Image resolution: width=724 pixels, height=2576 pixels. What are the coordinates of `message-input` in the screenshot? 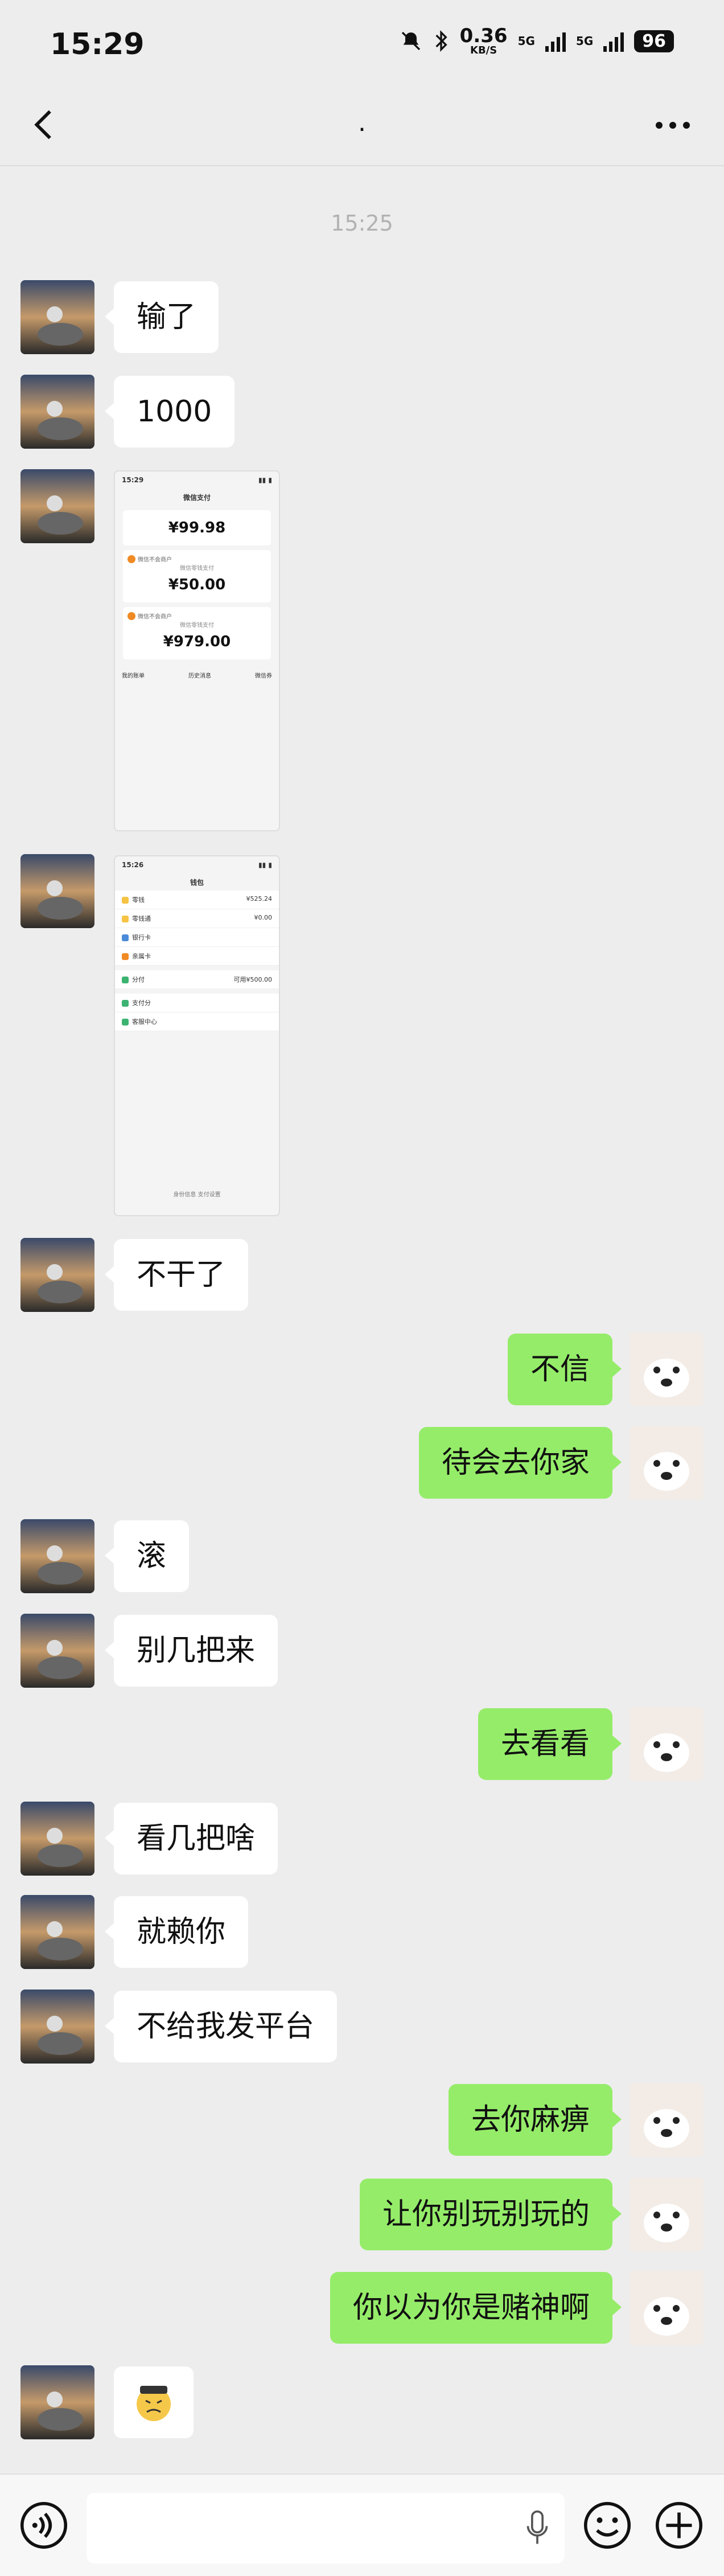 It's located at (326, 2528).